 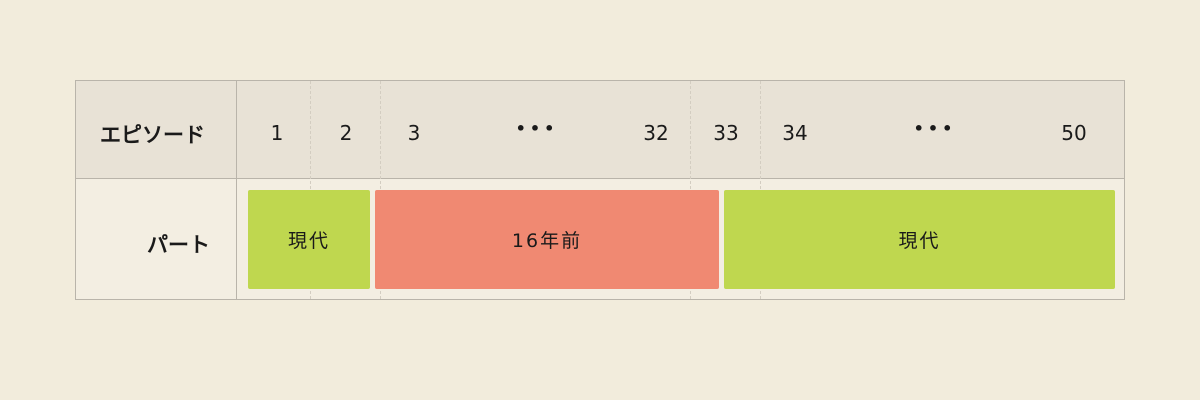 I want to click on episode-row-label: エピソード, so click(x=152, y=135).